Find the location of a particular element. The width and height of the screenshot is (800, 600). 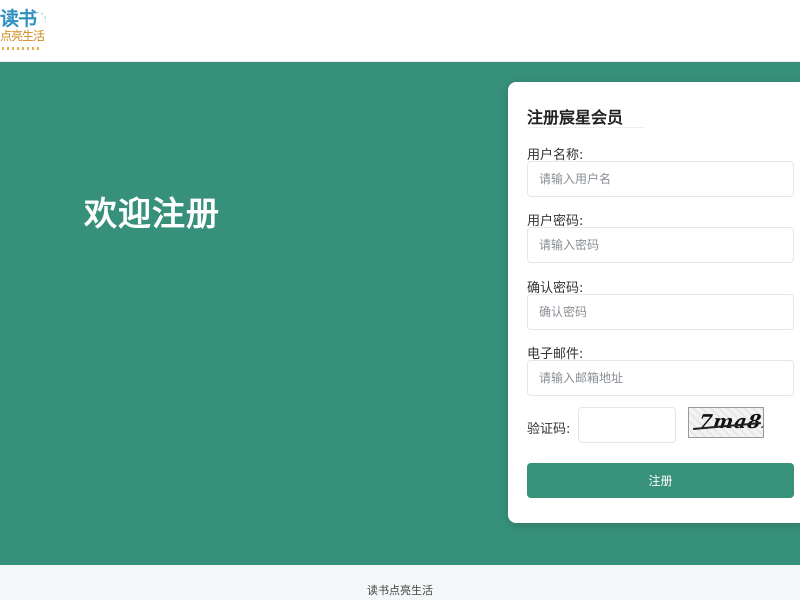

site-footer: 读书点亮生活 is located at coordinates (400, 582).